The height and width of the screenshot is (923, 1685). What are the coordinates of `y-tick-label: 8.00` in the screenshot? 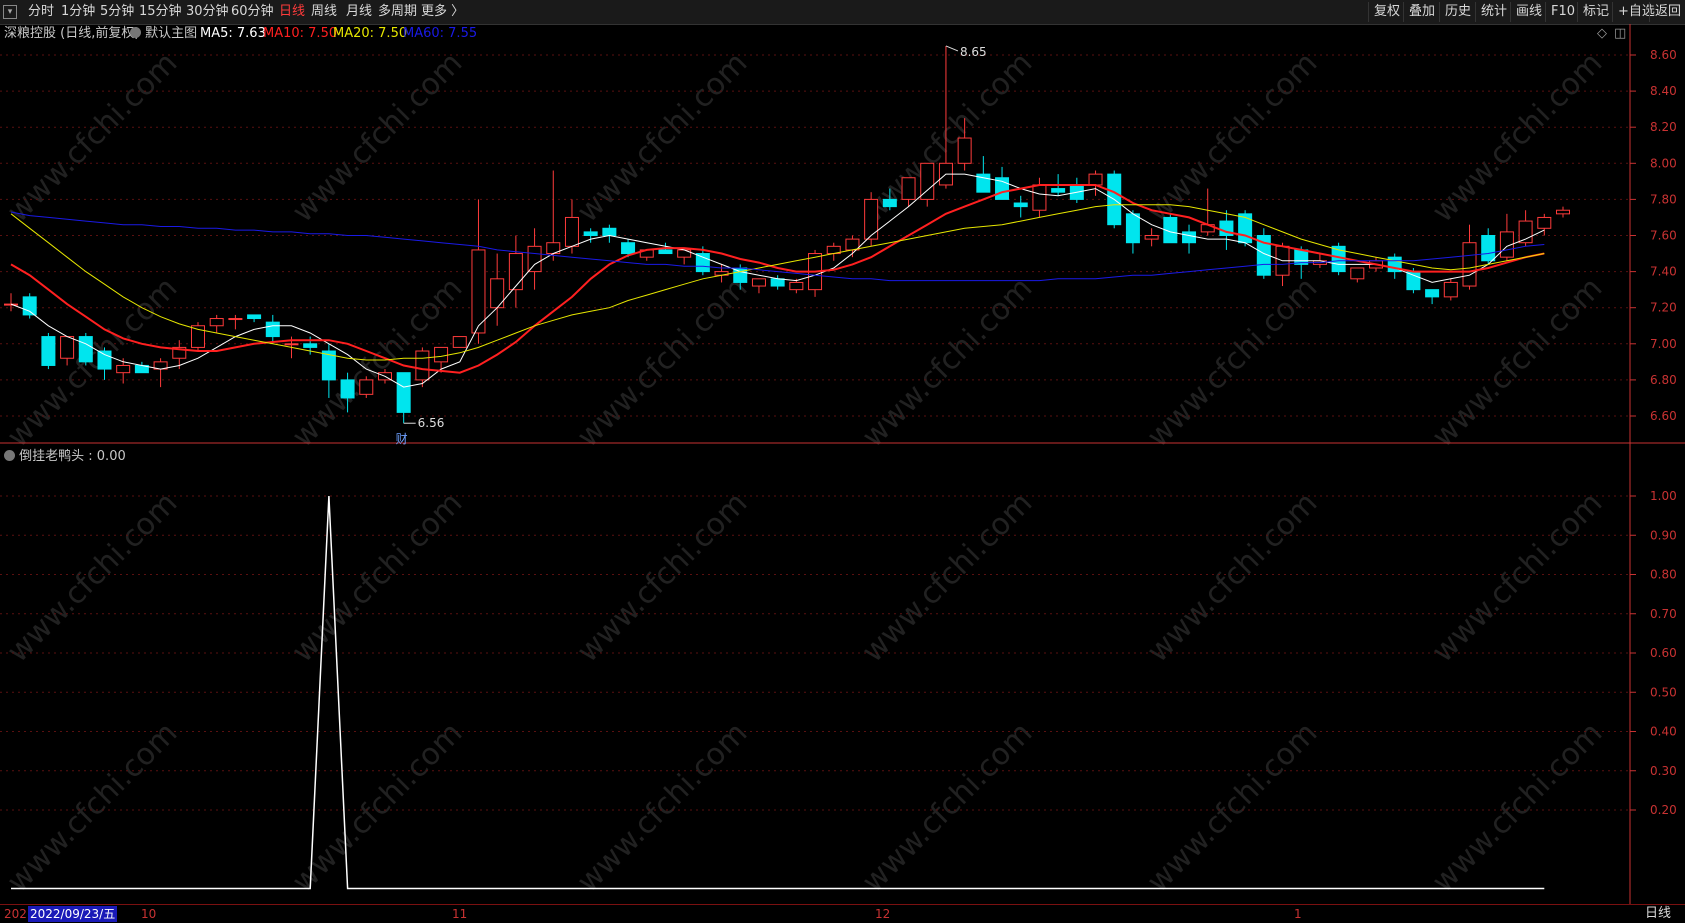 It's located at (1663, 163).